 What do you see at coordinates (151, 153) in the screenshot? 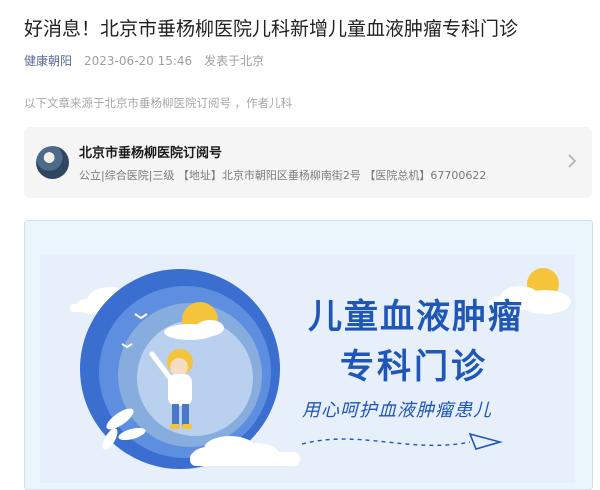
I see `account-name: 北京市垂杨柳医院订阅号` at bounding box center [151, 153].